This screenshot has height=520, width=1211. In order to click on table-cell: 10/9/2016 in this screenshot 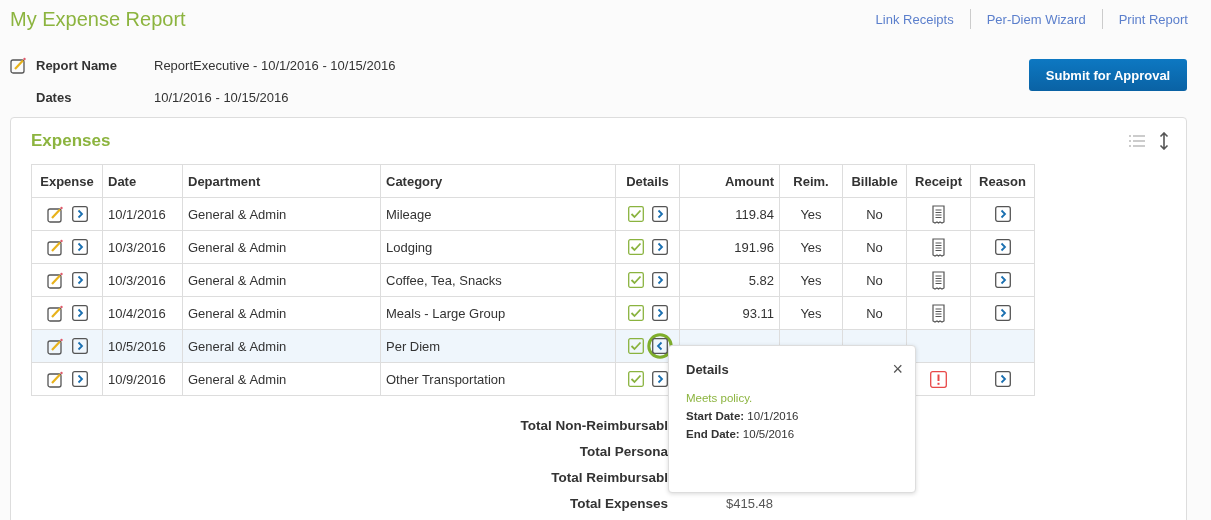, I will do `click(142, 379)`.